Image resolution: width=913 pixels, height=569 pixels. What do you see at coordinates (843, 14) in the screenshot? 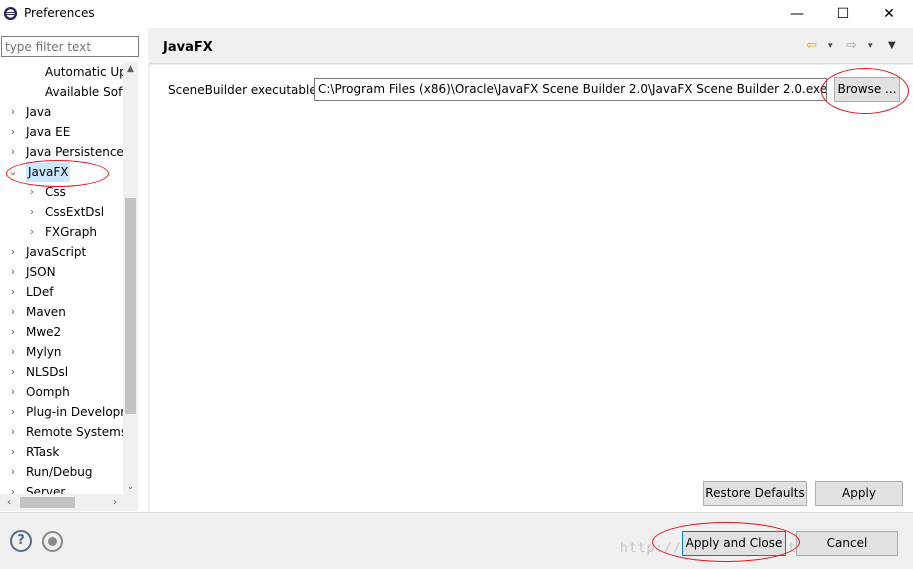
I see `maximize-button: ☐` at bounding box center [843, 14].